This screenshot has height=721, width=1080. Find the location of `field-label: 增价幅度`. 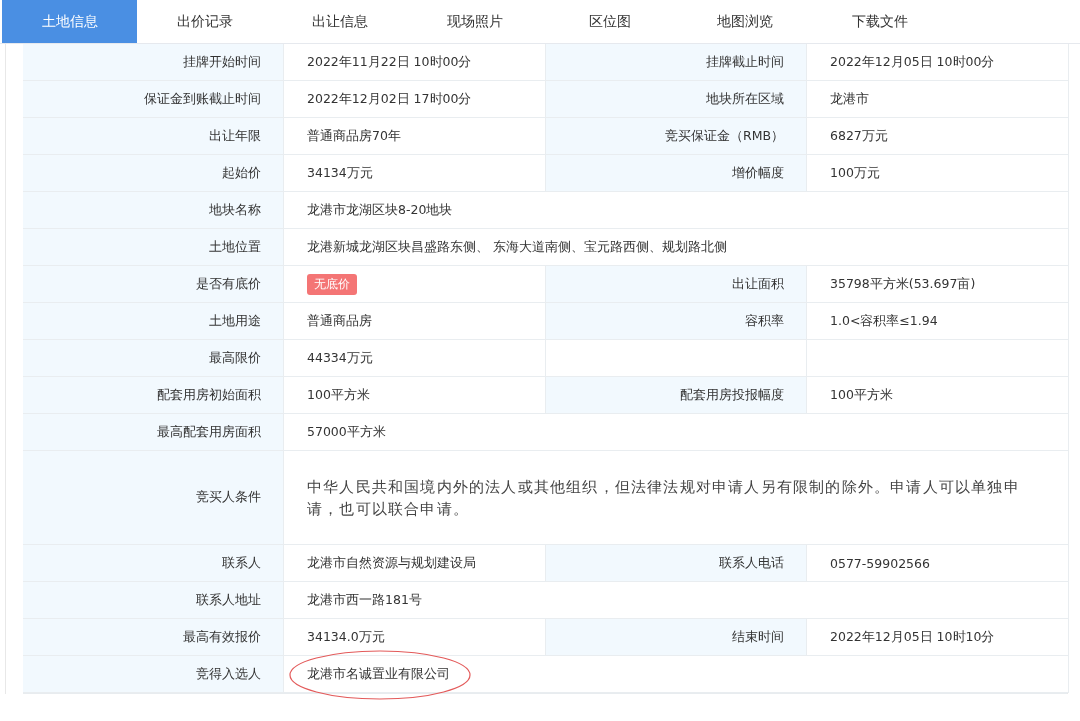

field-label: 增价幅度 is located at coordinates (676, 173).